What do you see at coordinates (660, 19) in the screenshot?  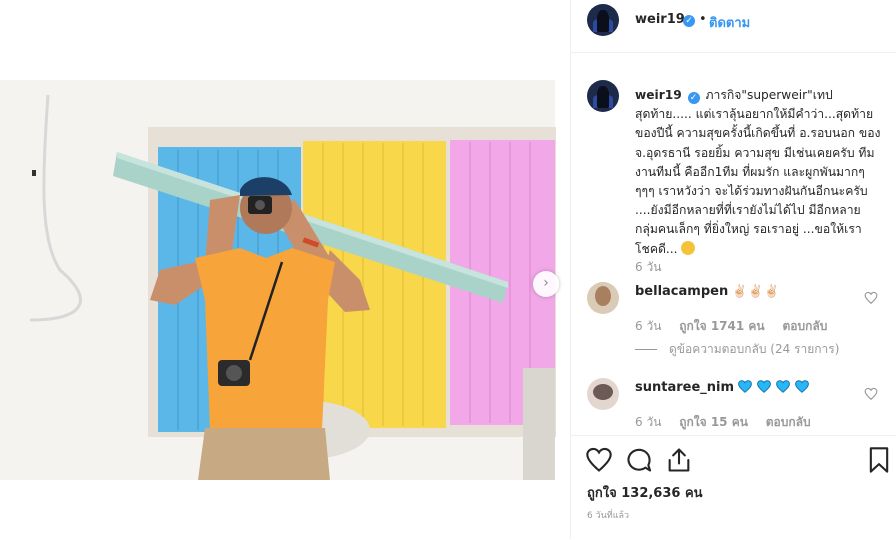 I see `author-username: weir19` at bounding box center [660, 19].